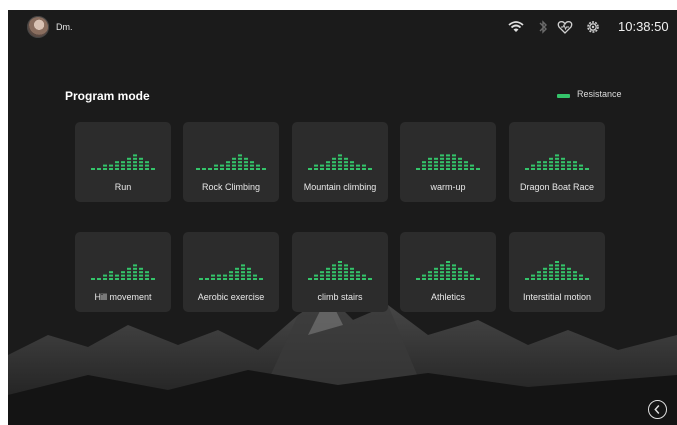 This screenshot has width=677, height=425. I want to click on program-card: Athletics, so click(448, 272).